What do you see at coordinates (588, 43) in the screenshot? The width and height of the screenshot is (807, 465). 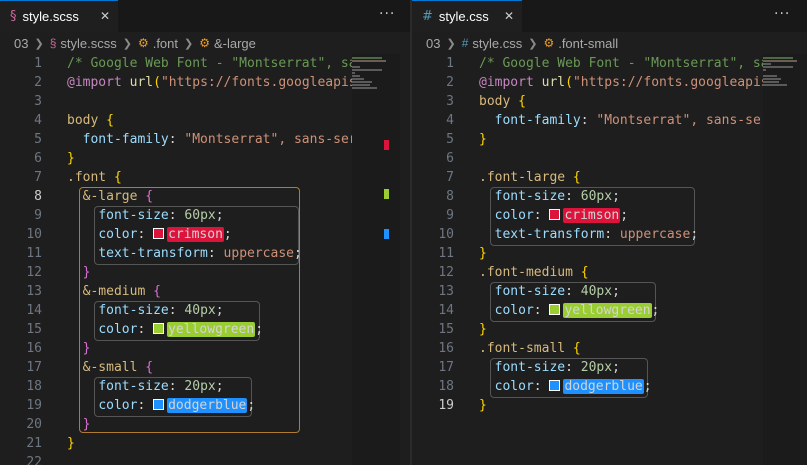 I see `breadcrumb-symbol: .font-small` at bounding box center [588, 43].